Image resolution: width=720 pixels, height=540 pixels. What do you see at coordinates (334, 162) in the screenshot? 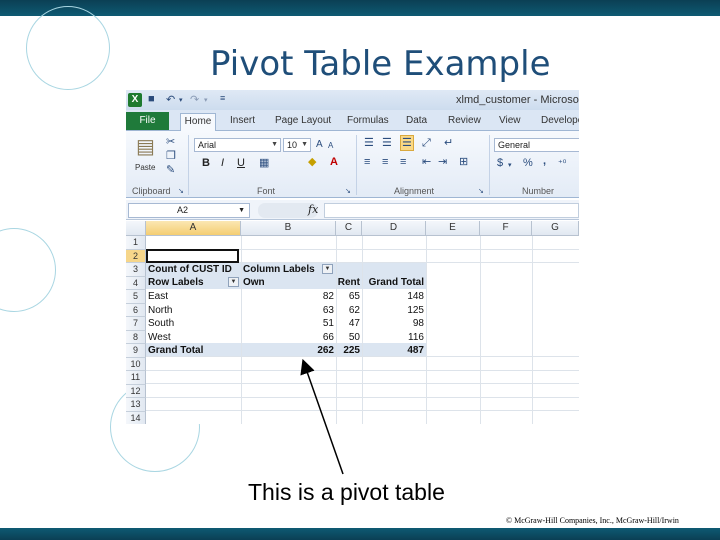
I see `font-color-icon: A` at bounding box center [334, 162].